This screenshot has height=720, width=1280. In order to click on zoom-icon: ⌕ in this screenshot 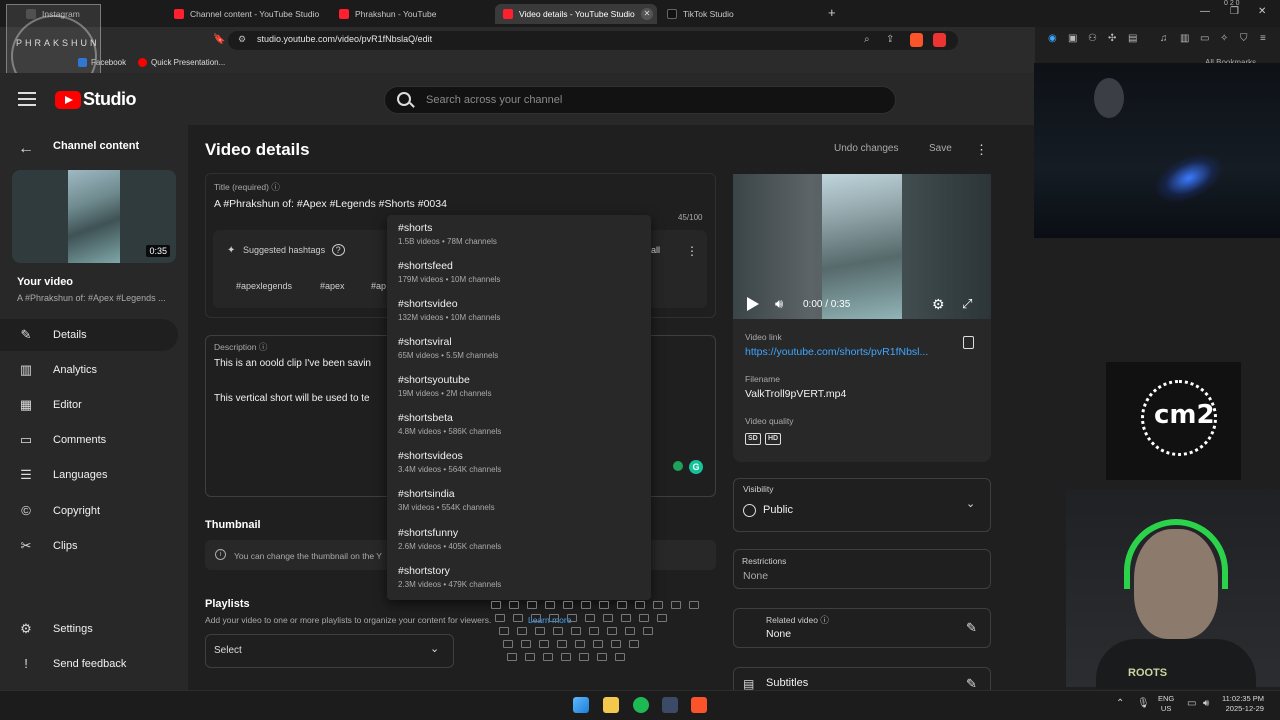, I will do `click(867, 39)`.